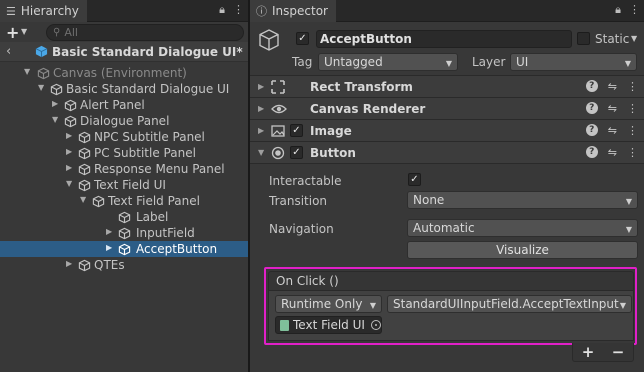 This screenshot has height=372, width=644. What do you see at coordinates (414, 179) in the screenshot?
I see `interactable-checkbox: ✓` at bounding box center [414, 179].